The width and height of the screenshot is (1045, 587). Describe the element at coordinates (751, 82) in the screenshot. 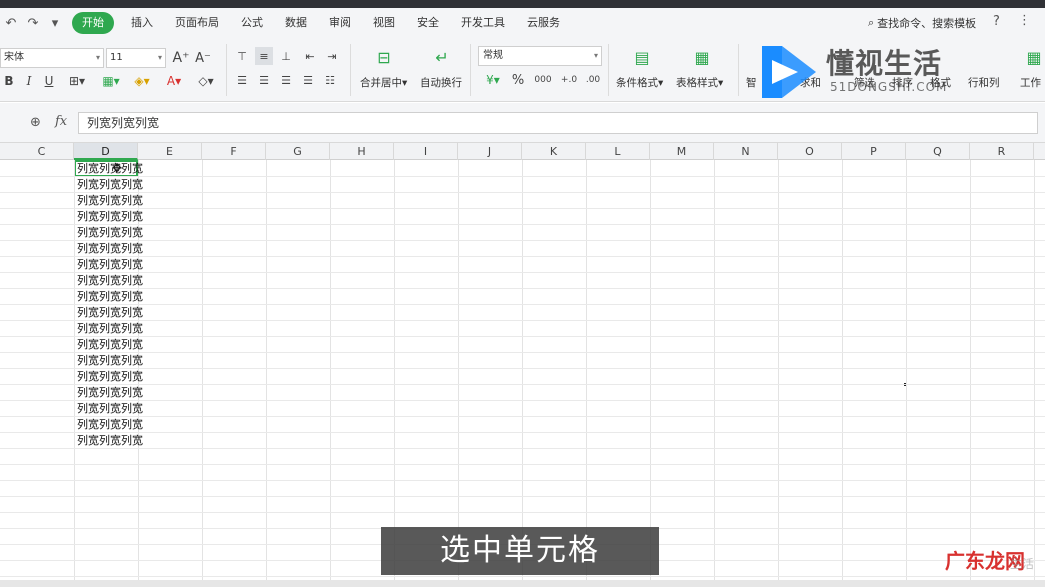

I see `smart-tool-partial-label: 智` at that location.